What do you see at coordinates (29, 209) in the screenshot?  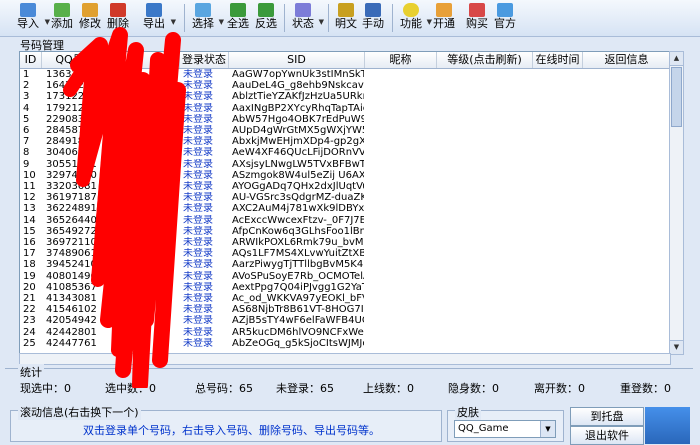 I see `cell-id: 13` at bounding box center [29, 209].